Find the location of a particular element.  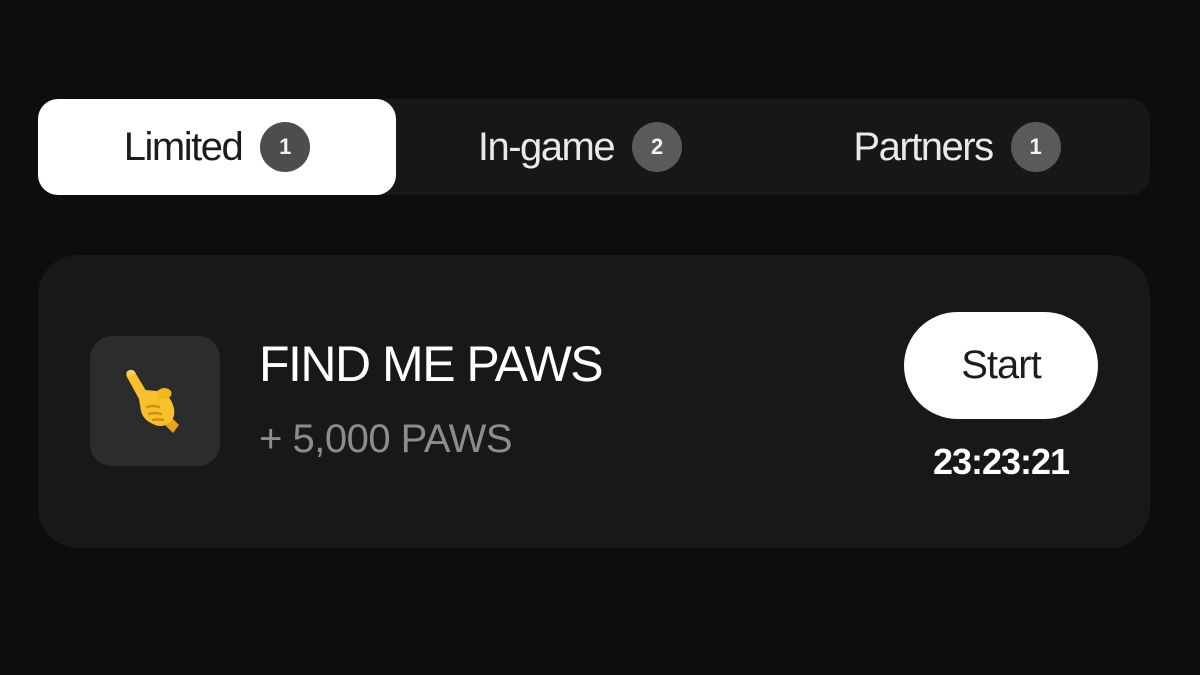

task-title: FIND ME PAWS is located at coordinates (431, 364).